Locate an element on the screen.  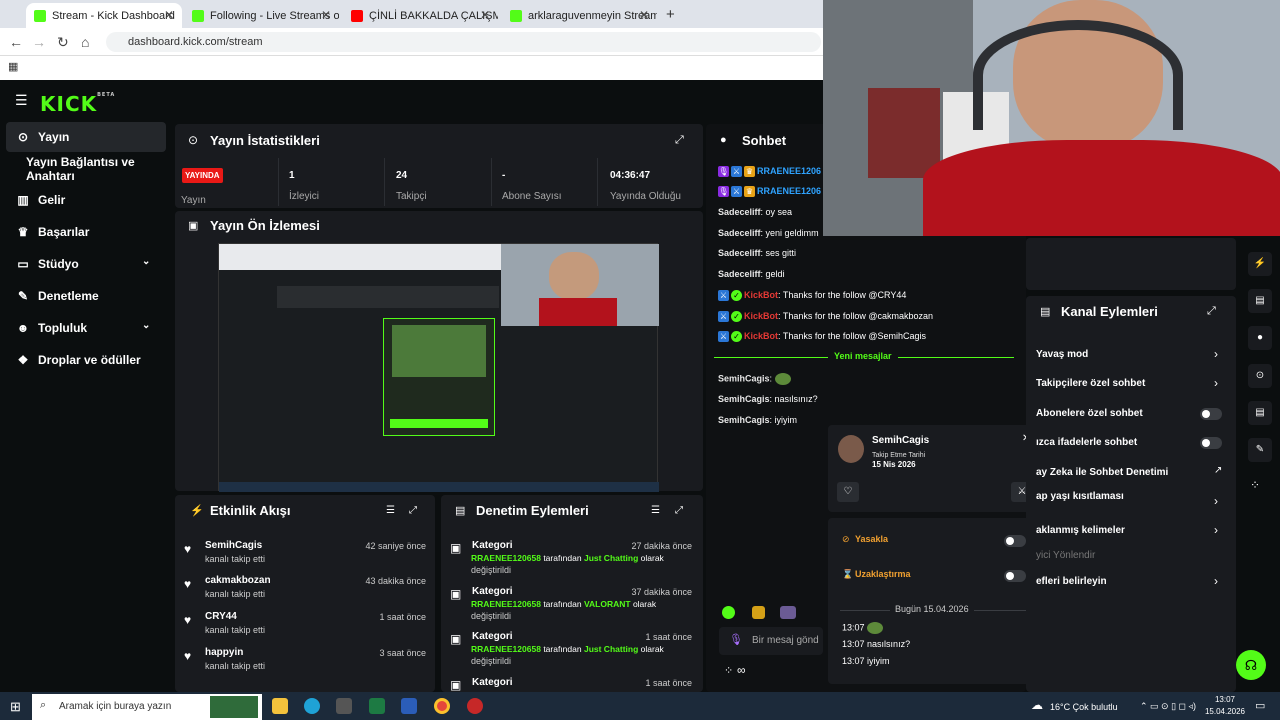
store-icon is located at coordinates (344, 706).